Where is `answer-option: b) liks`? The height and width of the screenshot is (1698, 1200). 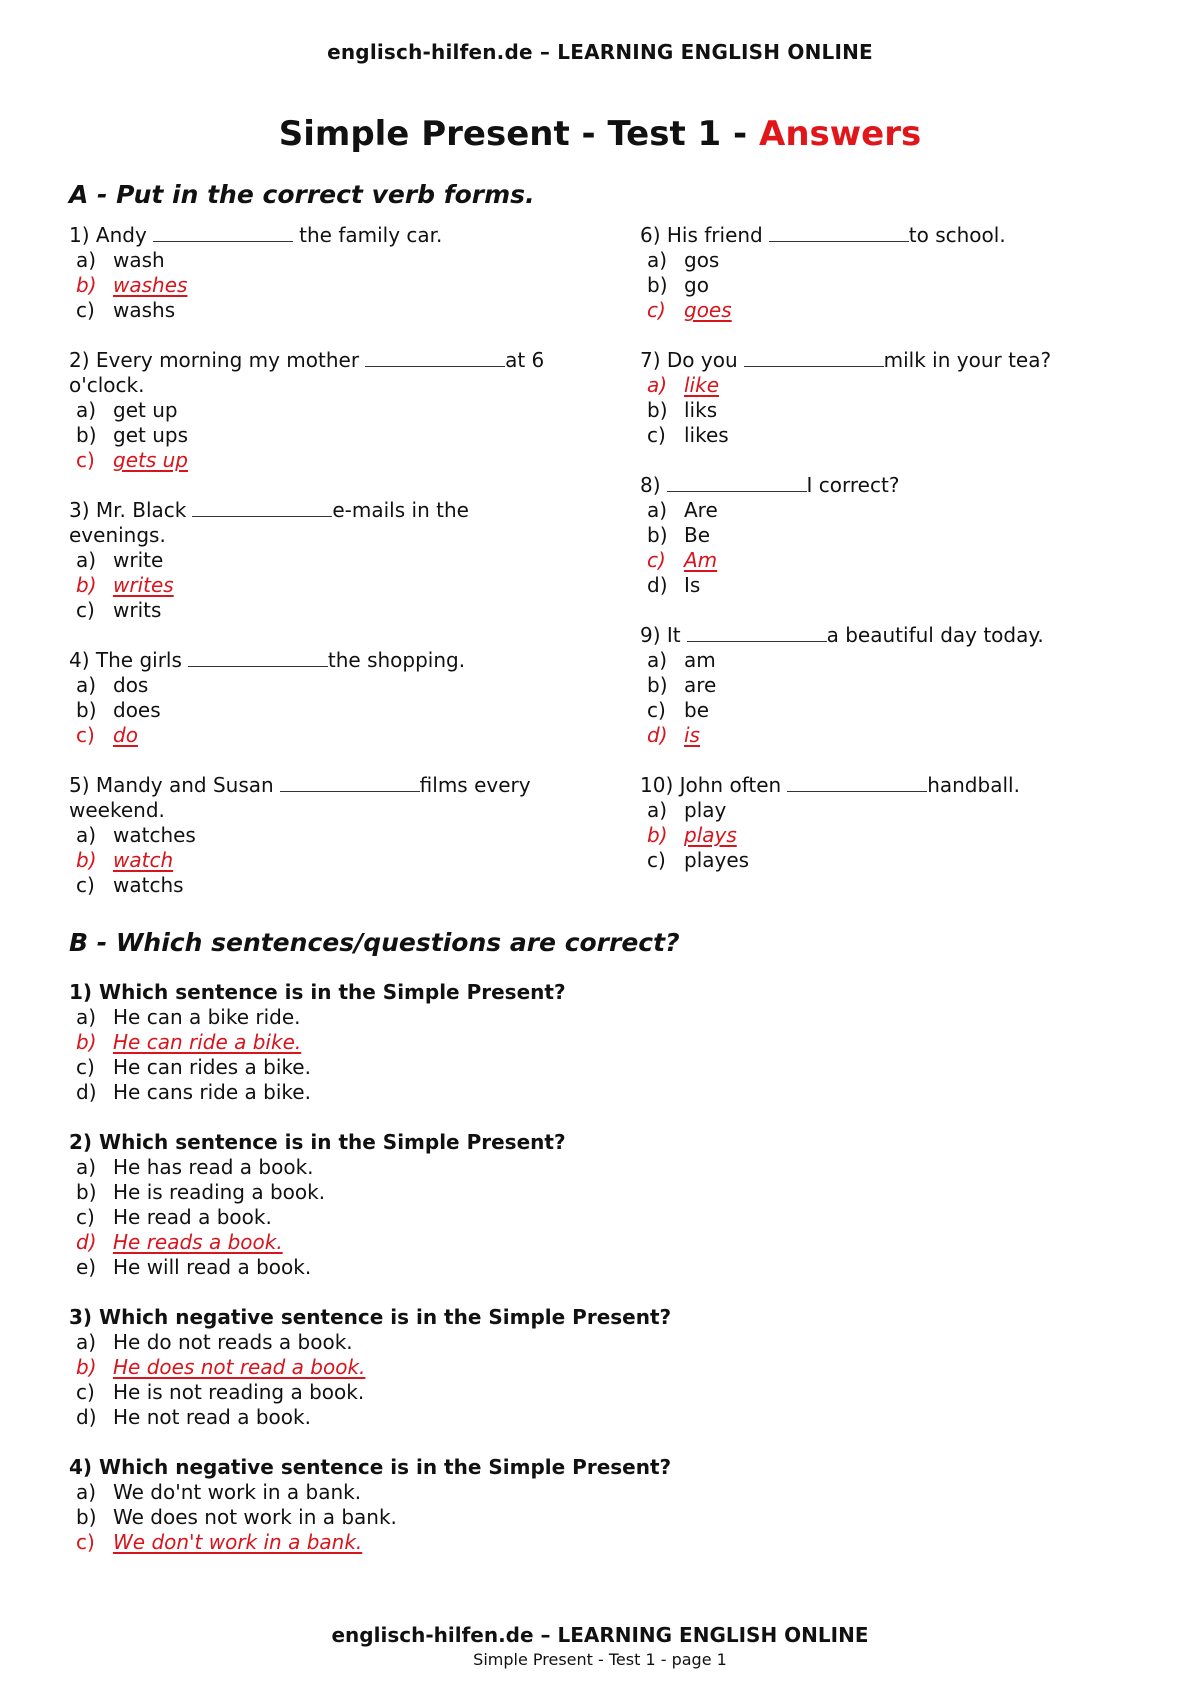
answer-option: b) liks is located at coordinates (890, 410).